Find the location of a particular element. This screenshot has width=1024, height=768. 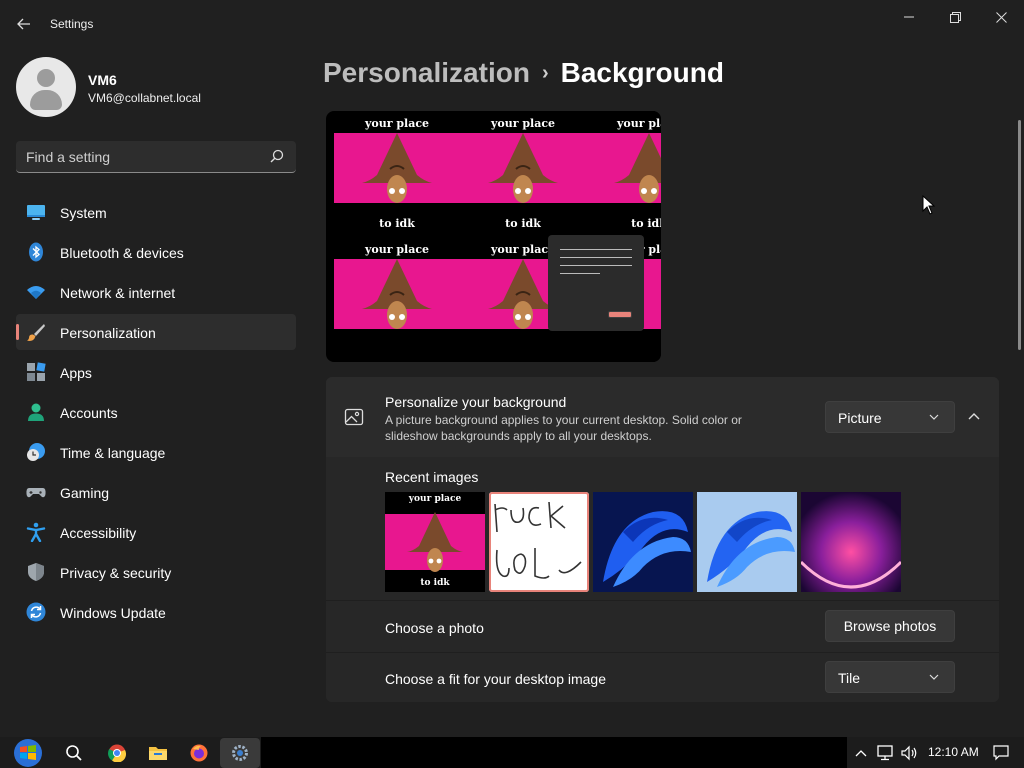

sidebar-item-label: Network & internet is located at coordinates (118, 293).